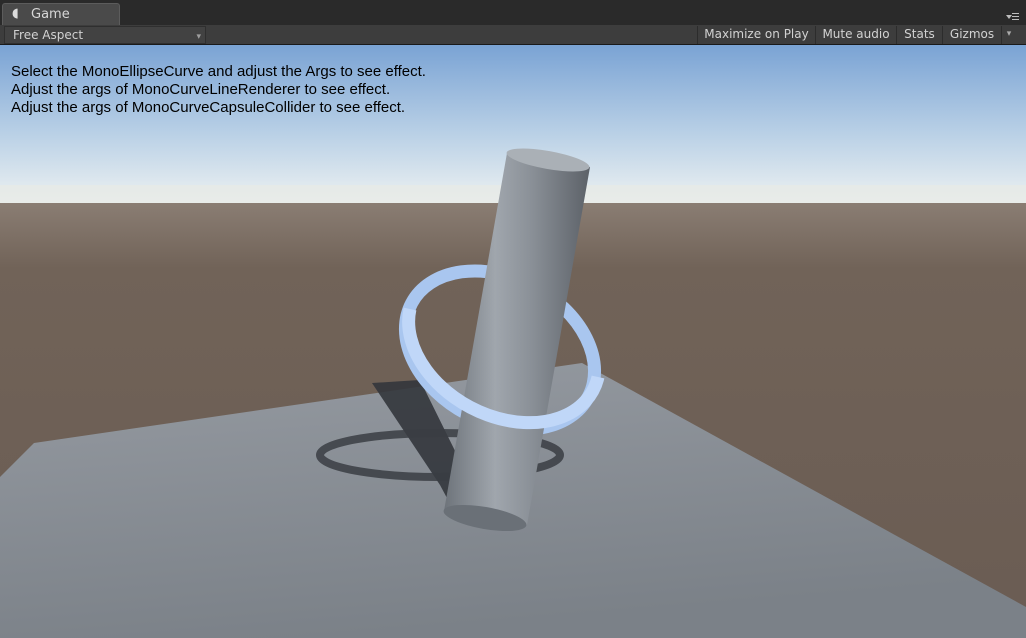 The width and height of the screenshot is (1026, 638). Describe the element at coordinates (1008, 35) in the screenshot. I see `gizmos-dropdown-icon: ▾` at that location.